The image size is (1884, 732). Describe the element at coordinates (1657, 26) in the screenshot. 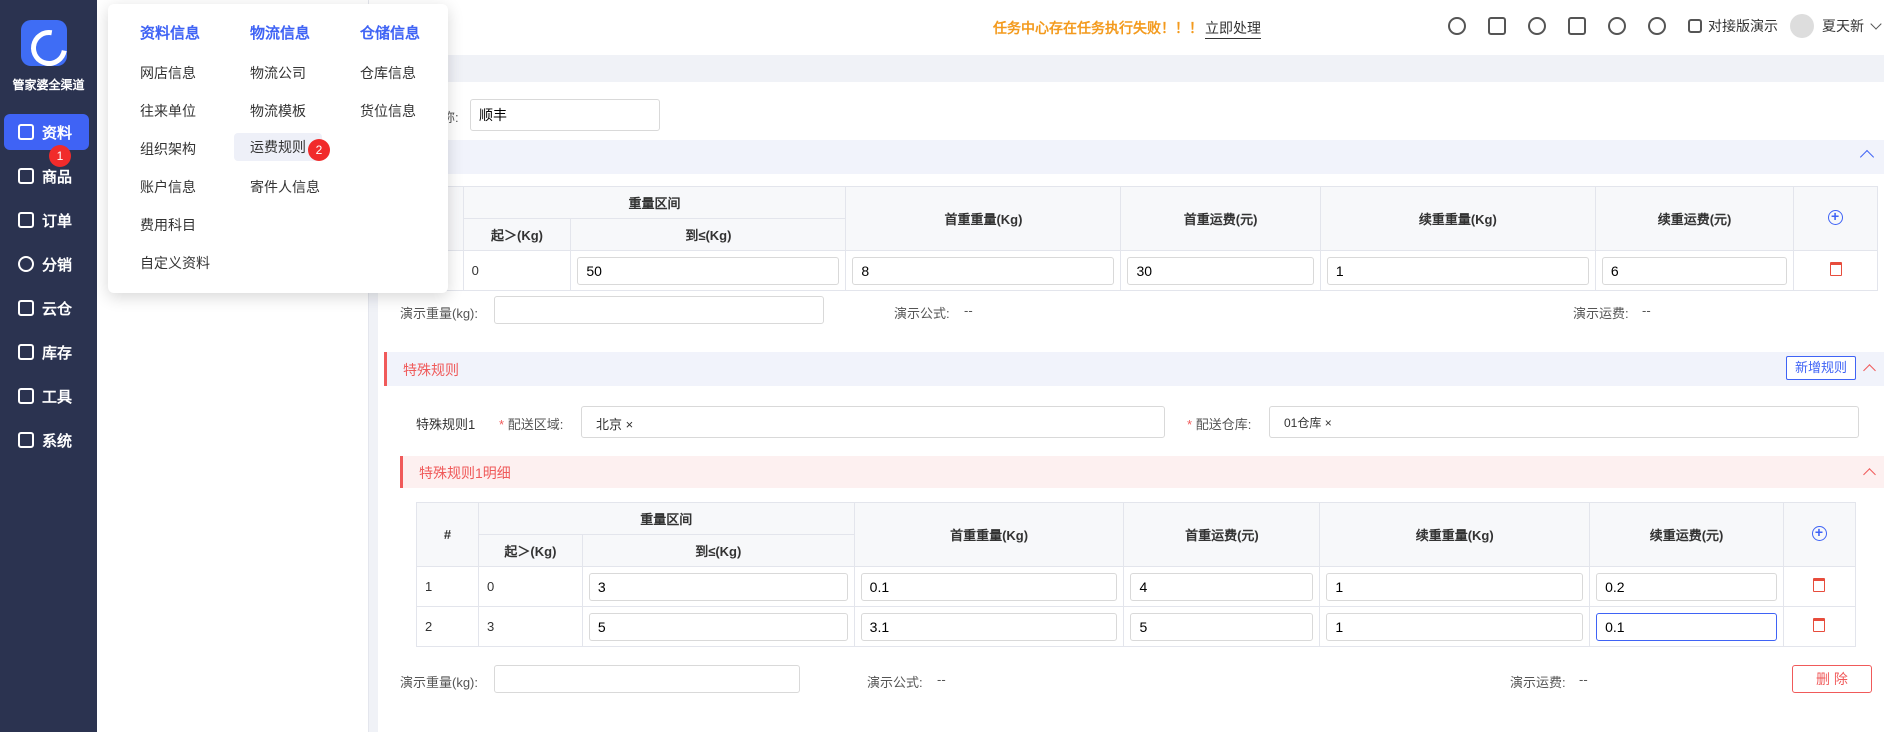

I see `bell-icon` at that location.